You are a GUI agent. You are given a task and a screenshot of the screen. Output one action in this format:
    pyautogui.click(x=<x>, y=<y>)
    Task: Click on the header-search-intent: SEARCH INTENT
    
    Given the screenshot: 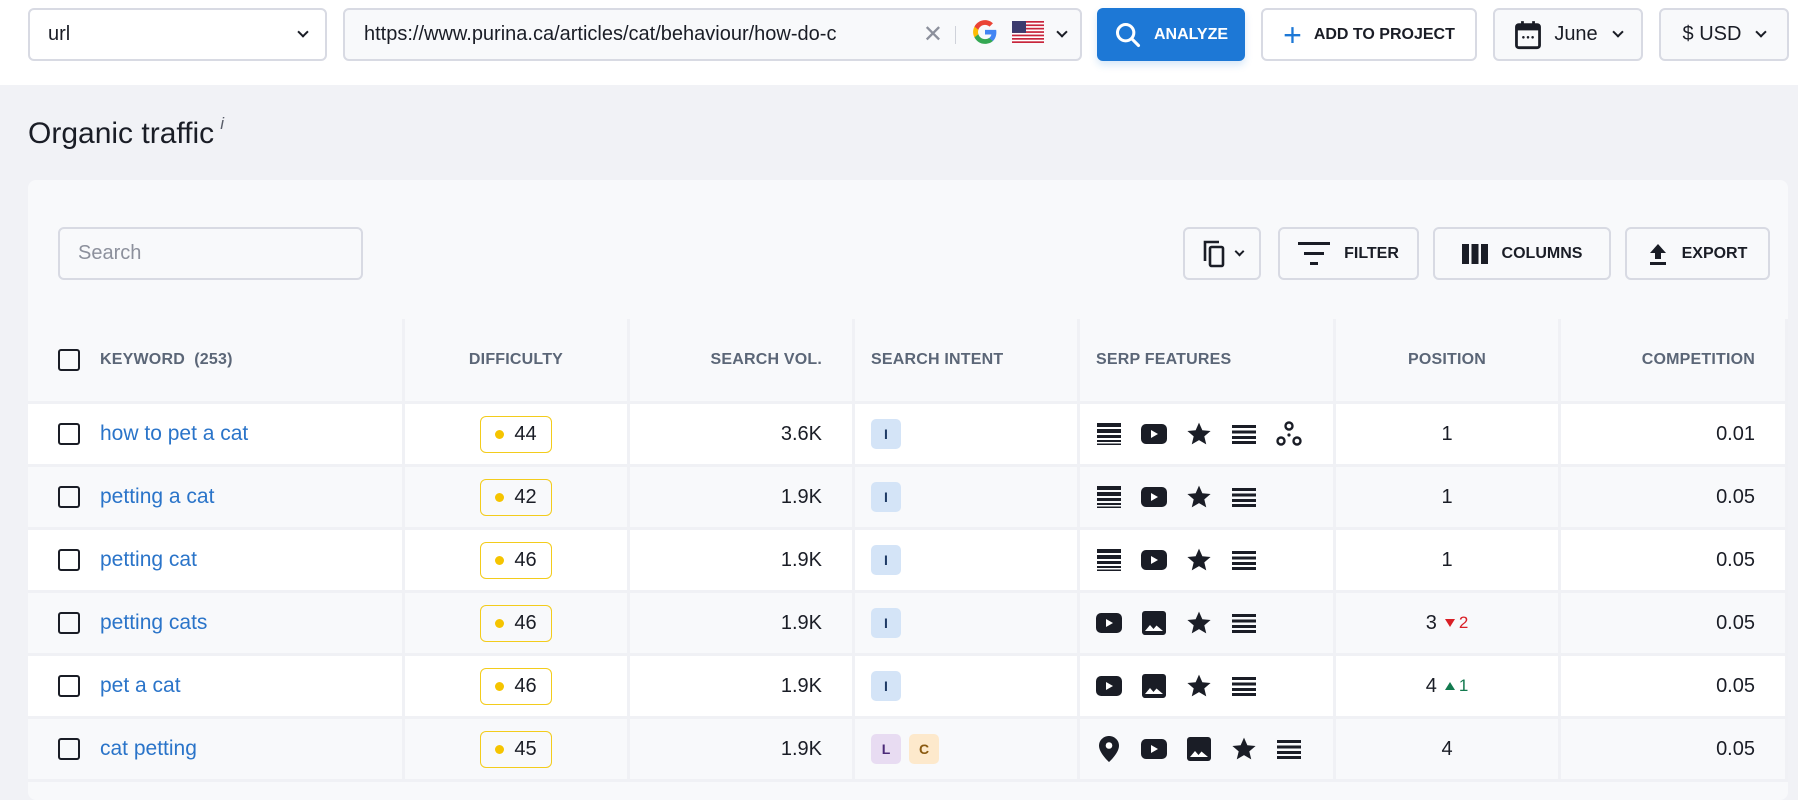 What is the action you would take?
    pyautogui.click(x=967, y=360)
    